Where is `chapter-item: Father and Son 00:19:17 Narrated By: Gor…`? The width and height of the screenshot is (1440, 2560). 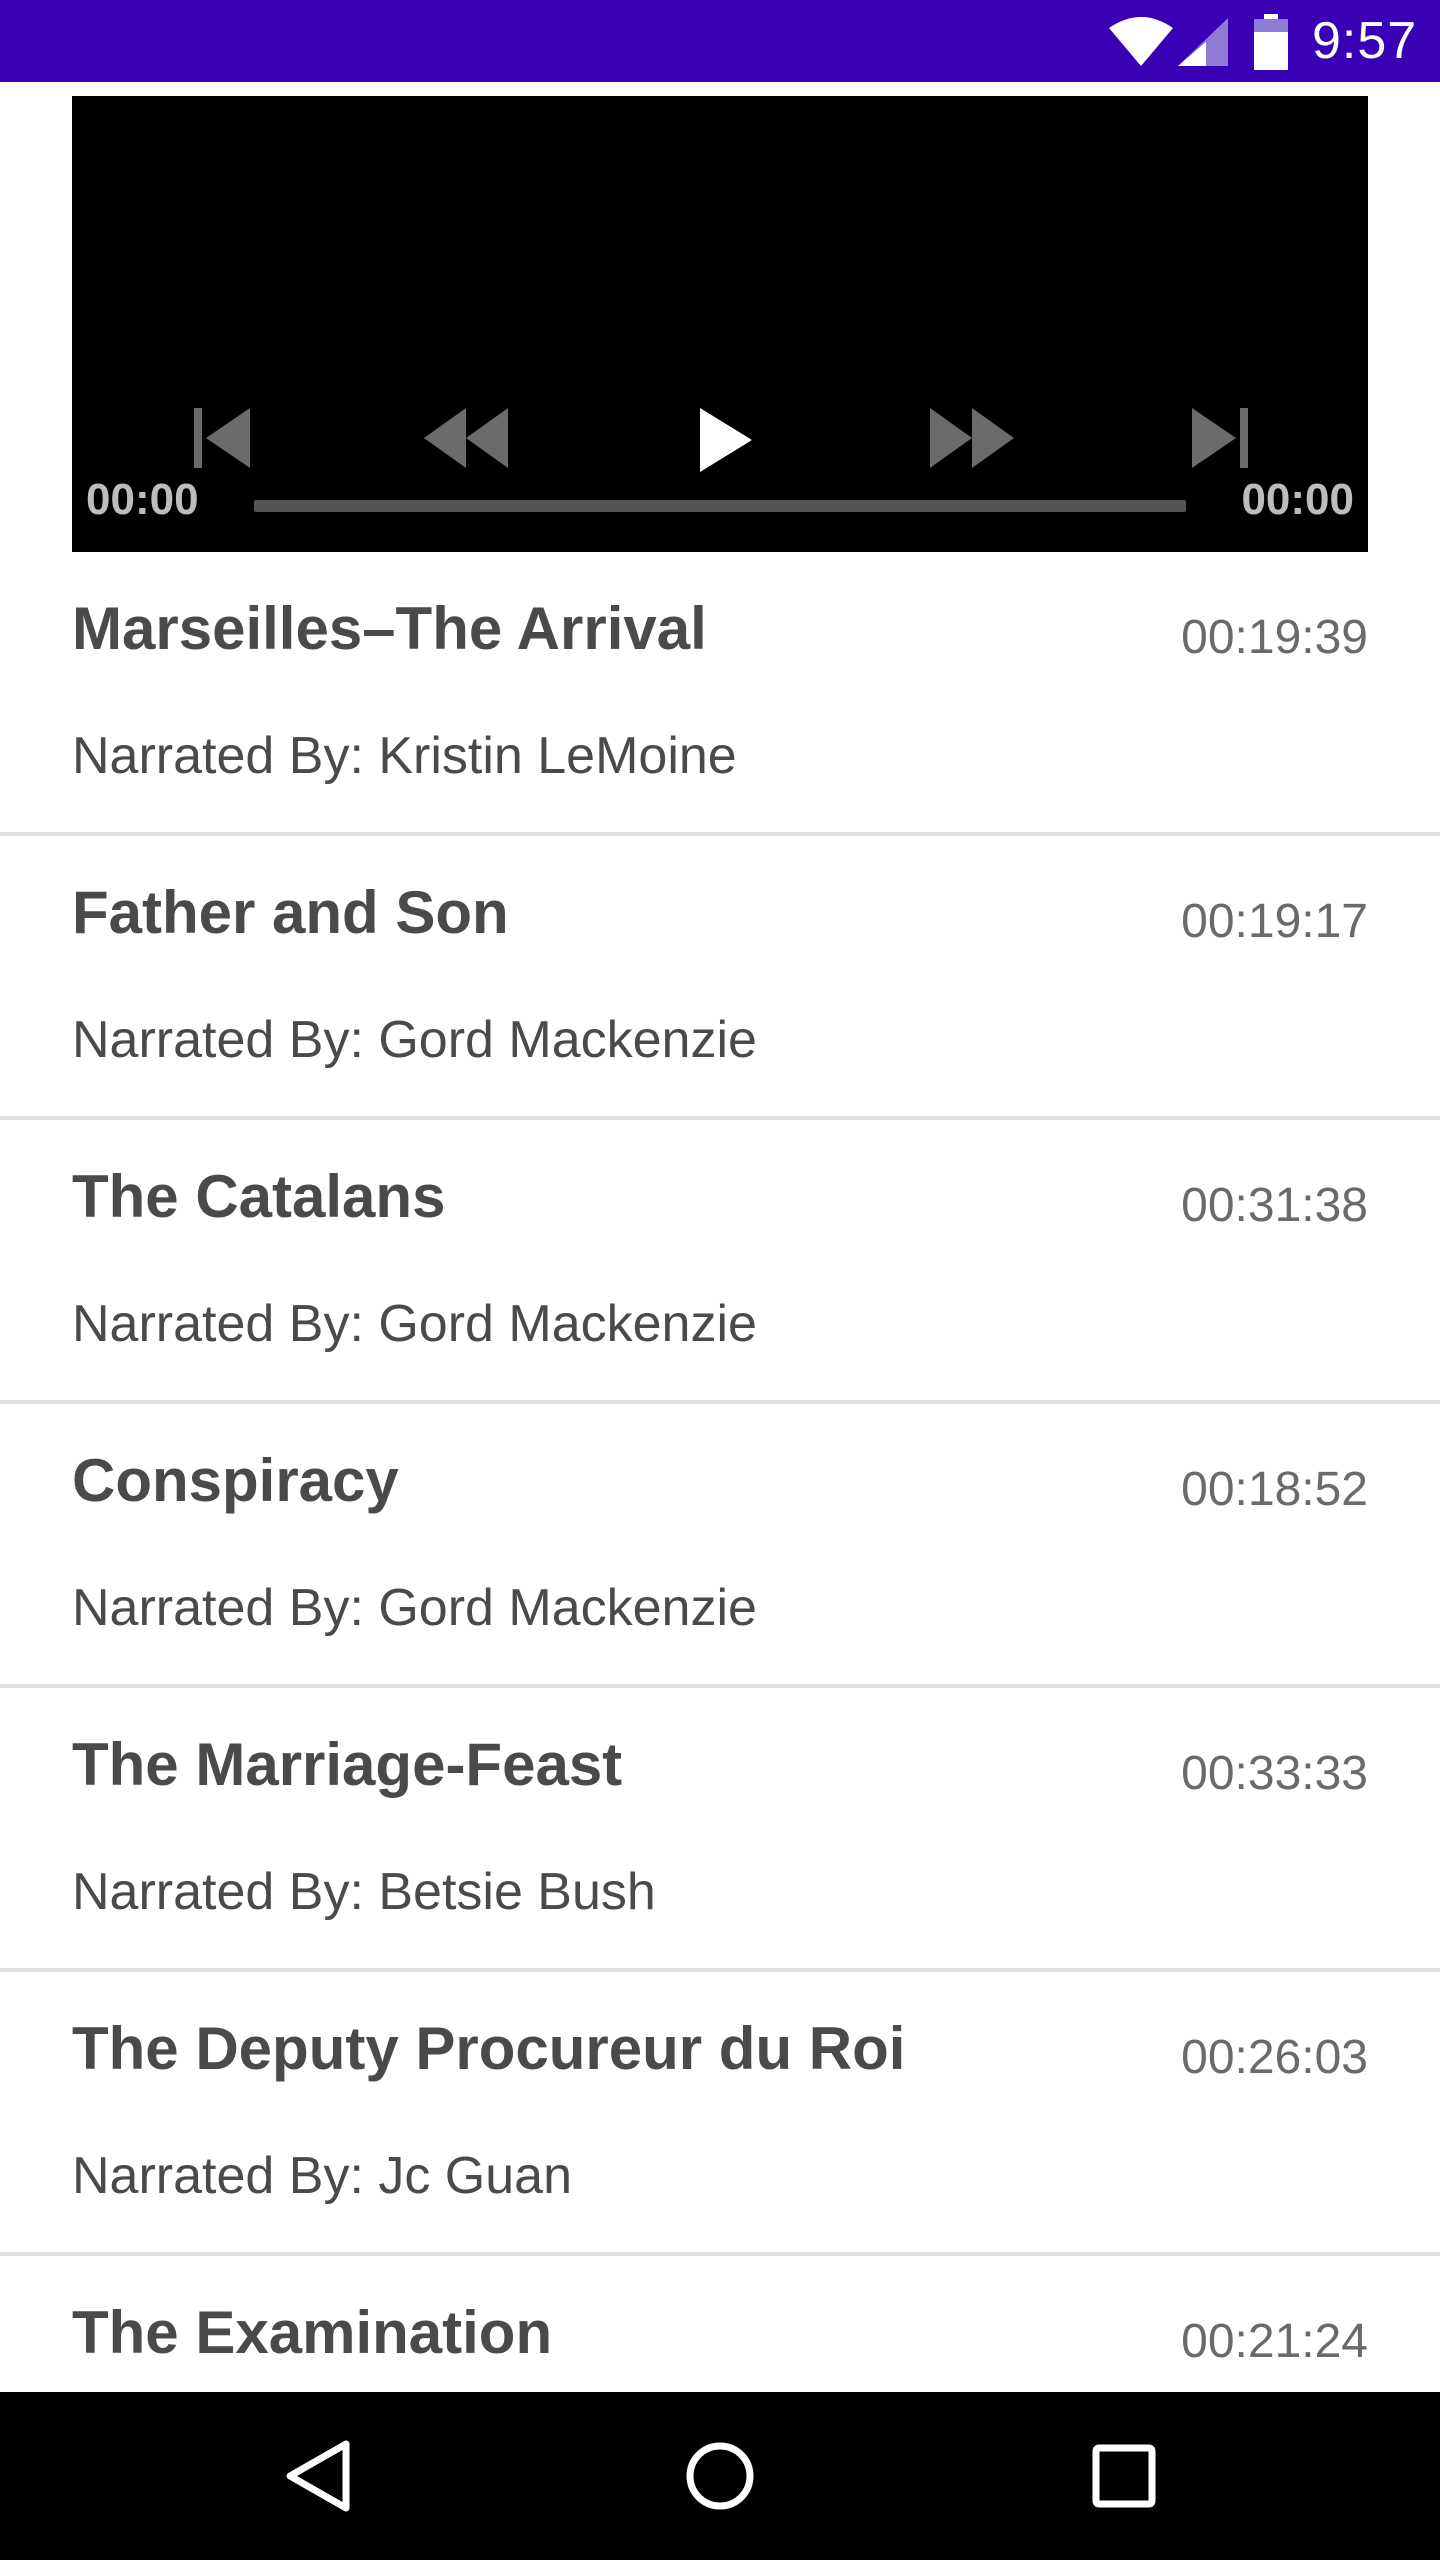
chapter-item: Father and Son 00:19:17 Narrated By: Gor… is located at coordinates (720, 978).